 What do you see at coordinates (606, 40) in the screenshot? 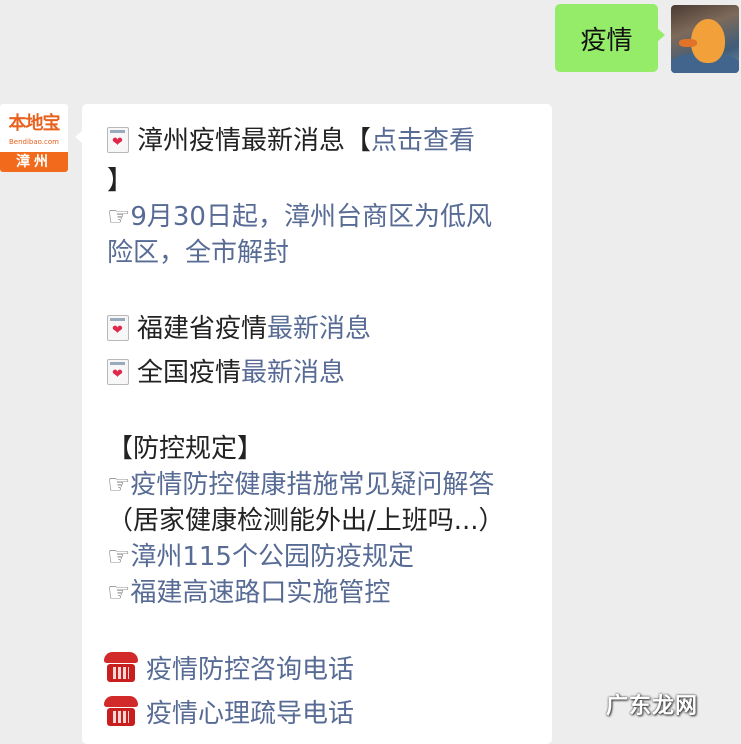
I see `sent-message-text: 疫情` at bounding box center [606, 40].